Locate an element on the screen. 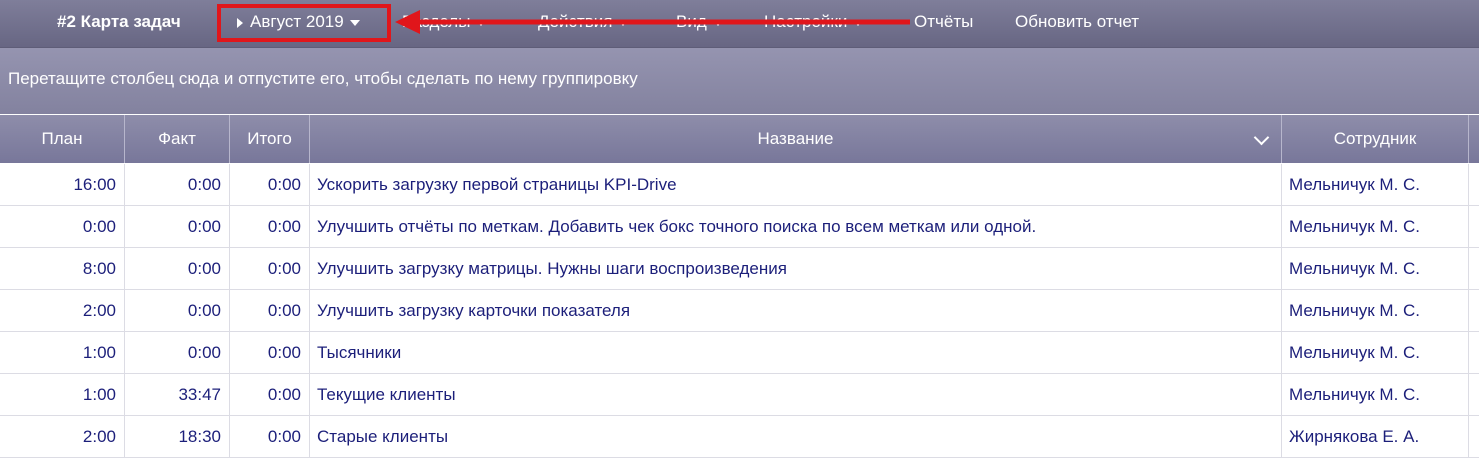  menu-actions-label: Действия is located at coordinates (575, 21).